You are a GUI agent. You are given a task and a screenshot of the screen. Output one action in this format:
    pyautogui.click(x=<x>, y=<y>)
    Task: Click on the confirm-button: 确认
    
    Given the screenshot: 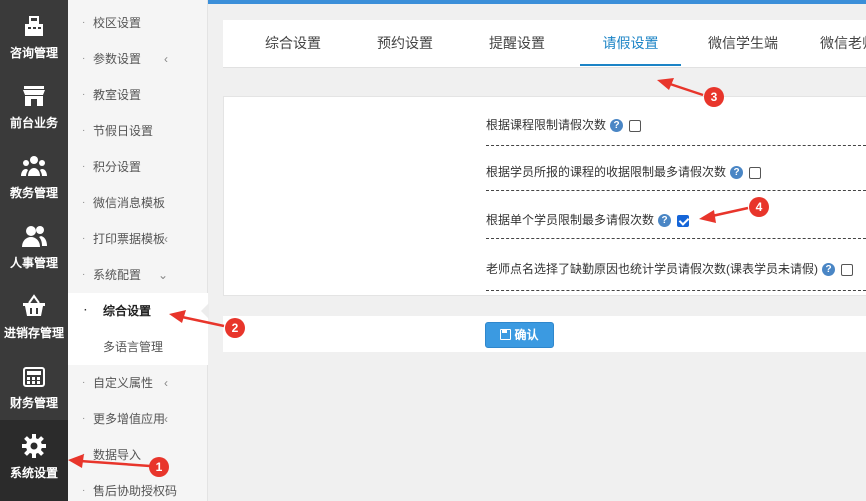 What is the action you would take?
    pyautogui.click(x=519, y=335)
    